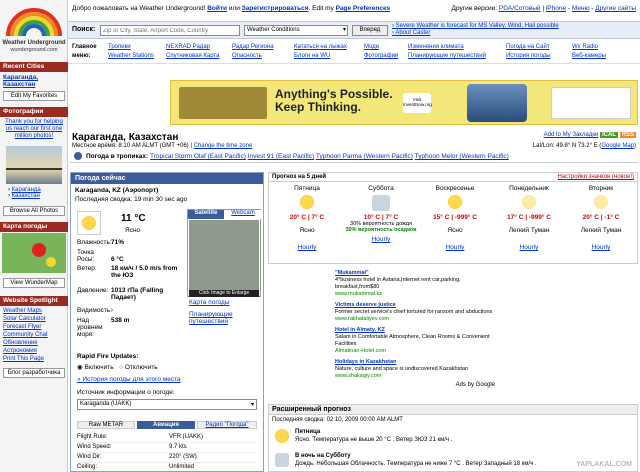 The height and width of the screenshot is (472, 640). What do you see at coordinates (80, 367) in the screenshot?
I see `rapid-on-radio: ◉` at bounding box center [80, 367].